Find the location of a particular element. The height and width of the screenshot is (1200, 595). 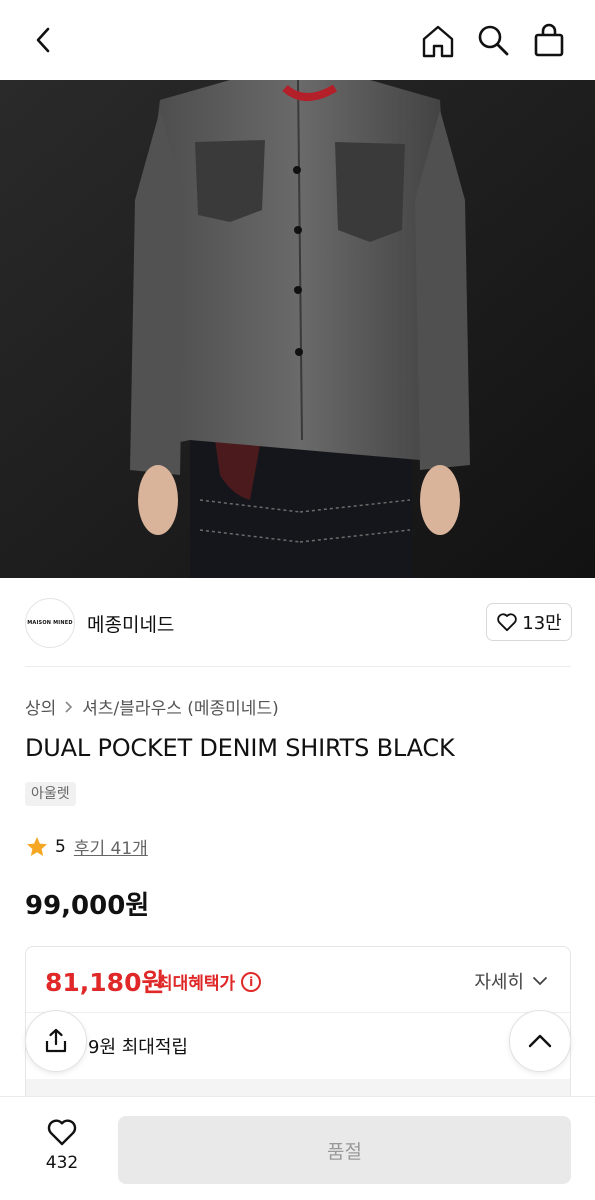

brand-logo: MAISON MINED is located at coordinates (50, 623).